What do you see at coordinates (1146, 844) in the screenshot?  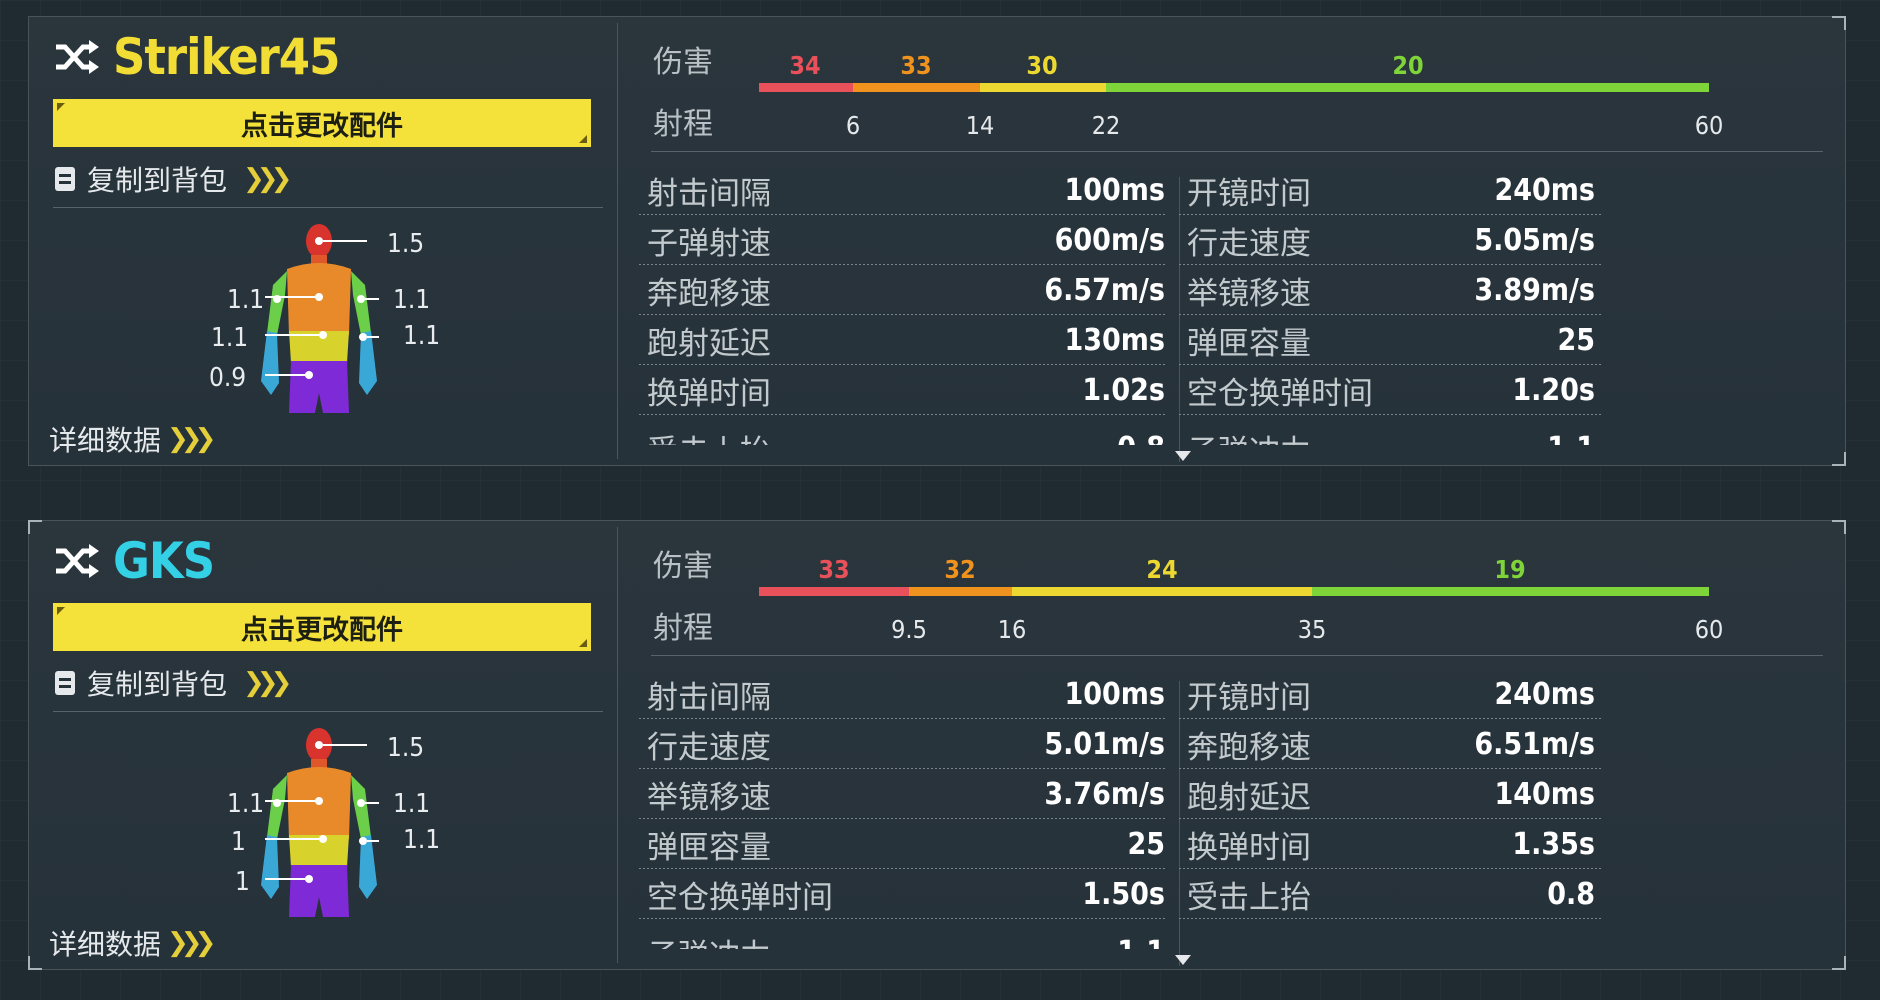 I see `stat-value: 25` at bounding box center [1146, 844].